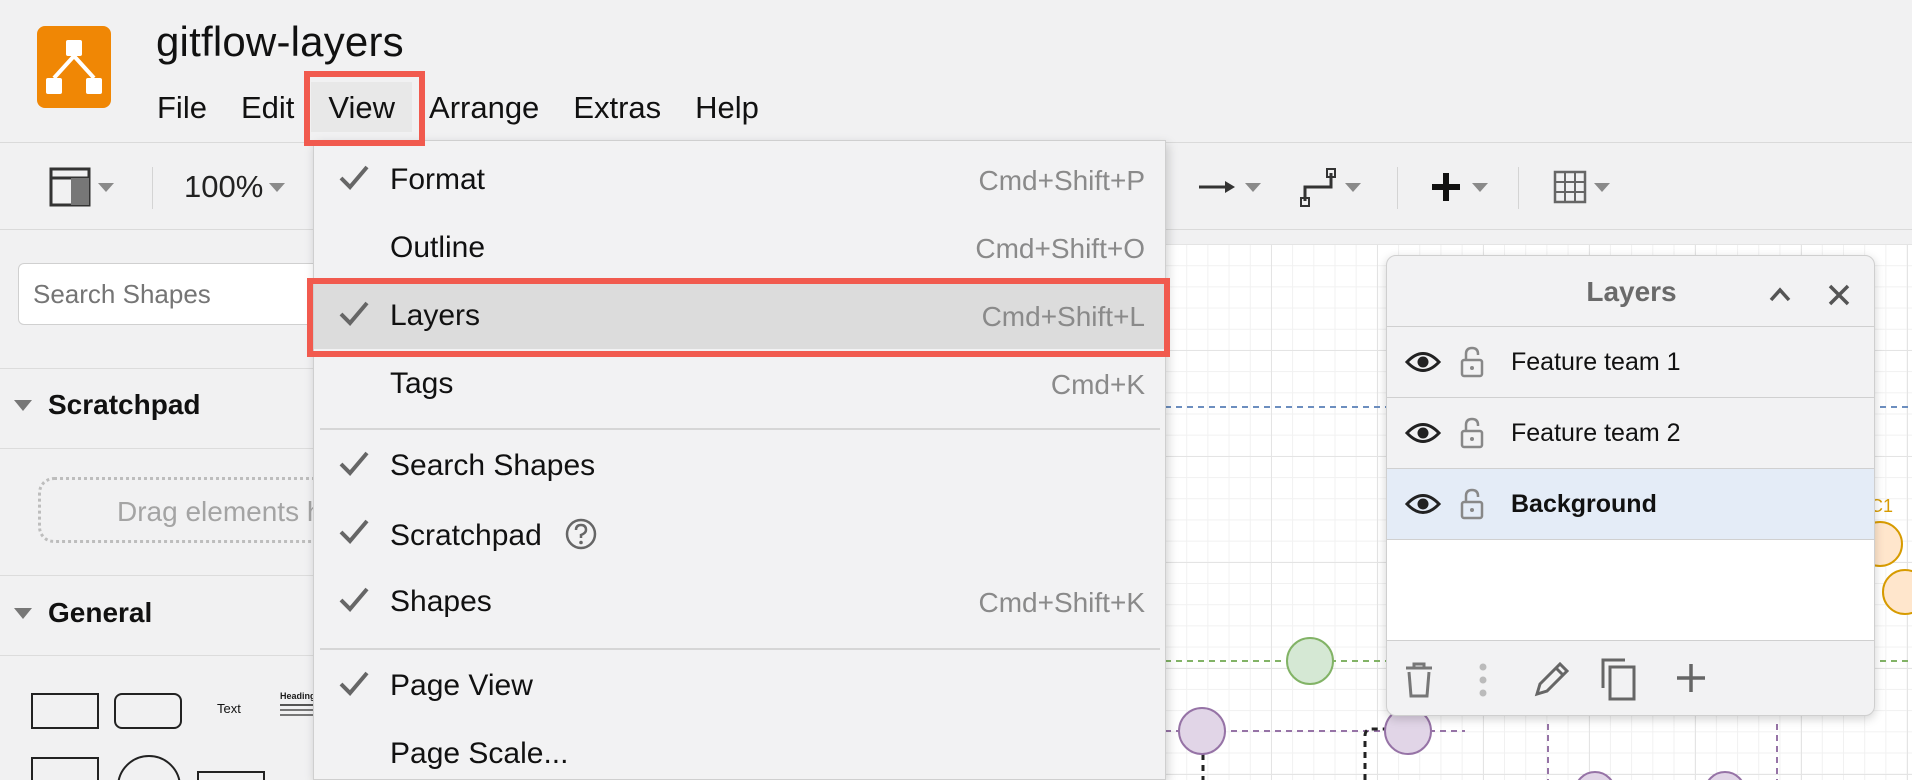  I want to click on menu-item-page-view: Page View, so click(739, 685).